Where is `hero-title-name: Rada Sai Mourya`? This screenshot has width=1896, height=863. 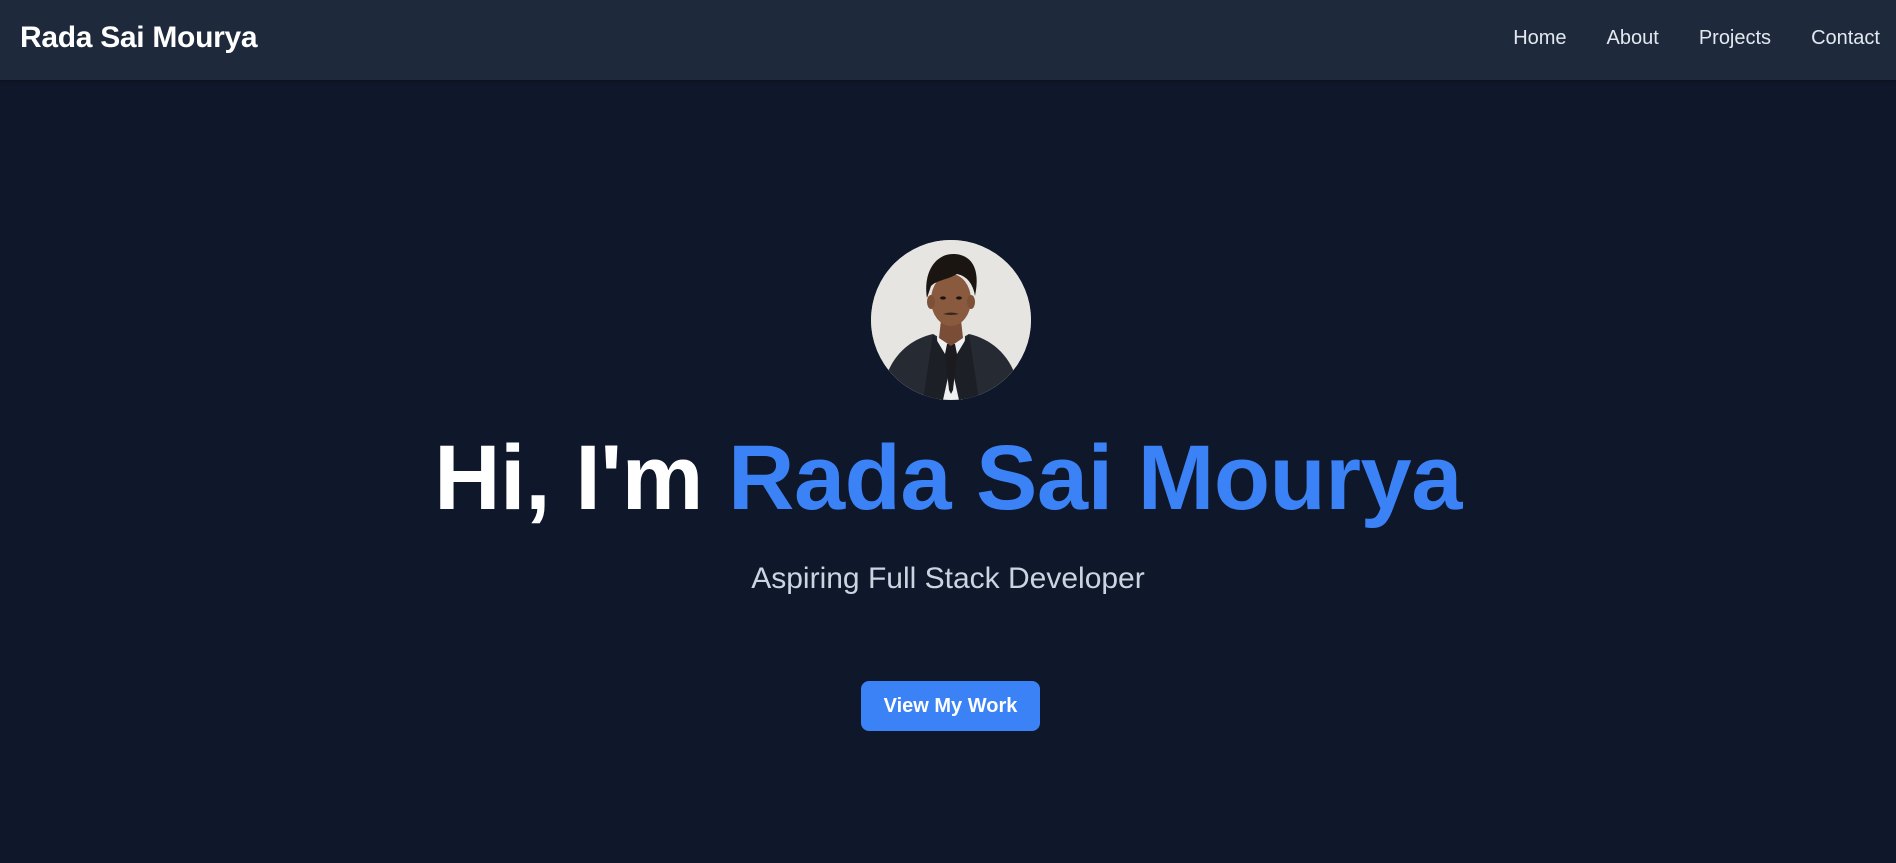
hero-title-name: Rada Sai Mourya is located at coordinates (1095, 478).